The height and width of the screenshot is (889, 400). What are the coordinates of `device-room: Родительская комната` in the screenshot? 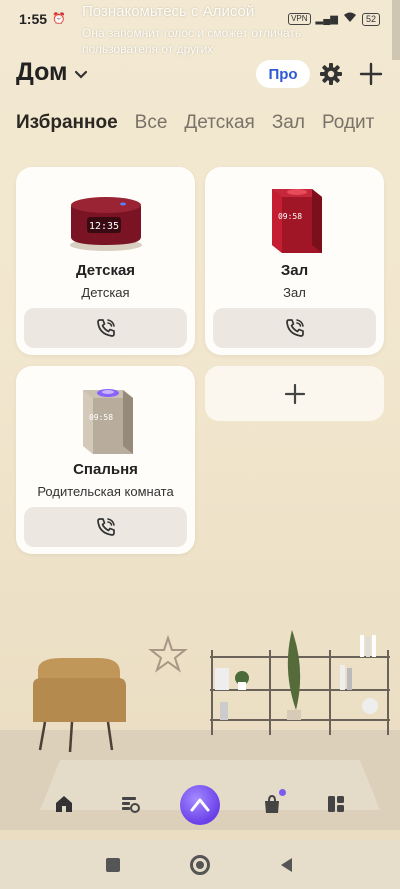 It's located at (105, 491).